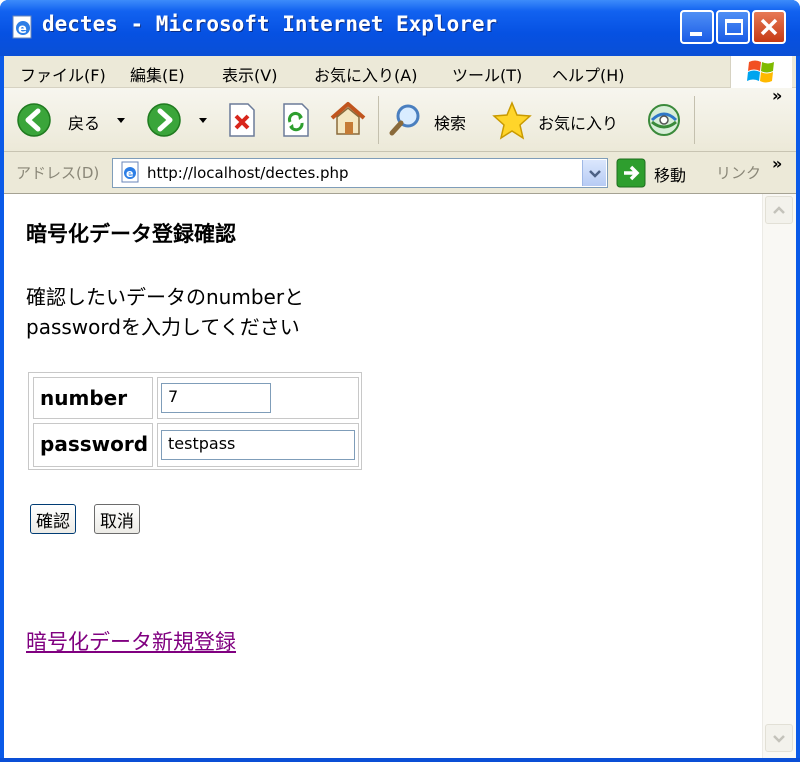 The height and width of the screenshot is (762, 800). What do you see at coordinates (249, 74) in the screenshot?
I see `menu-view: 表示(V)` at bounding box center [249, 74].